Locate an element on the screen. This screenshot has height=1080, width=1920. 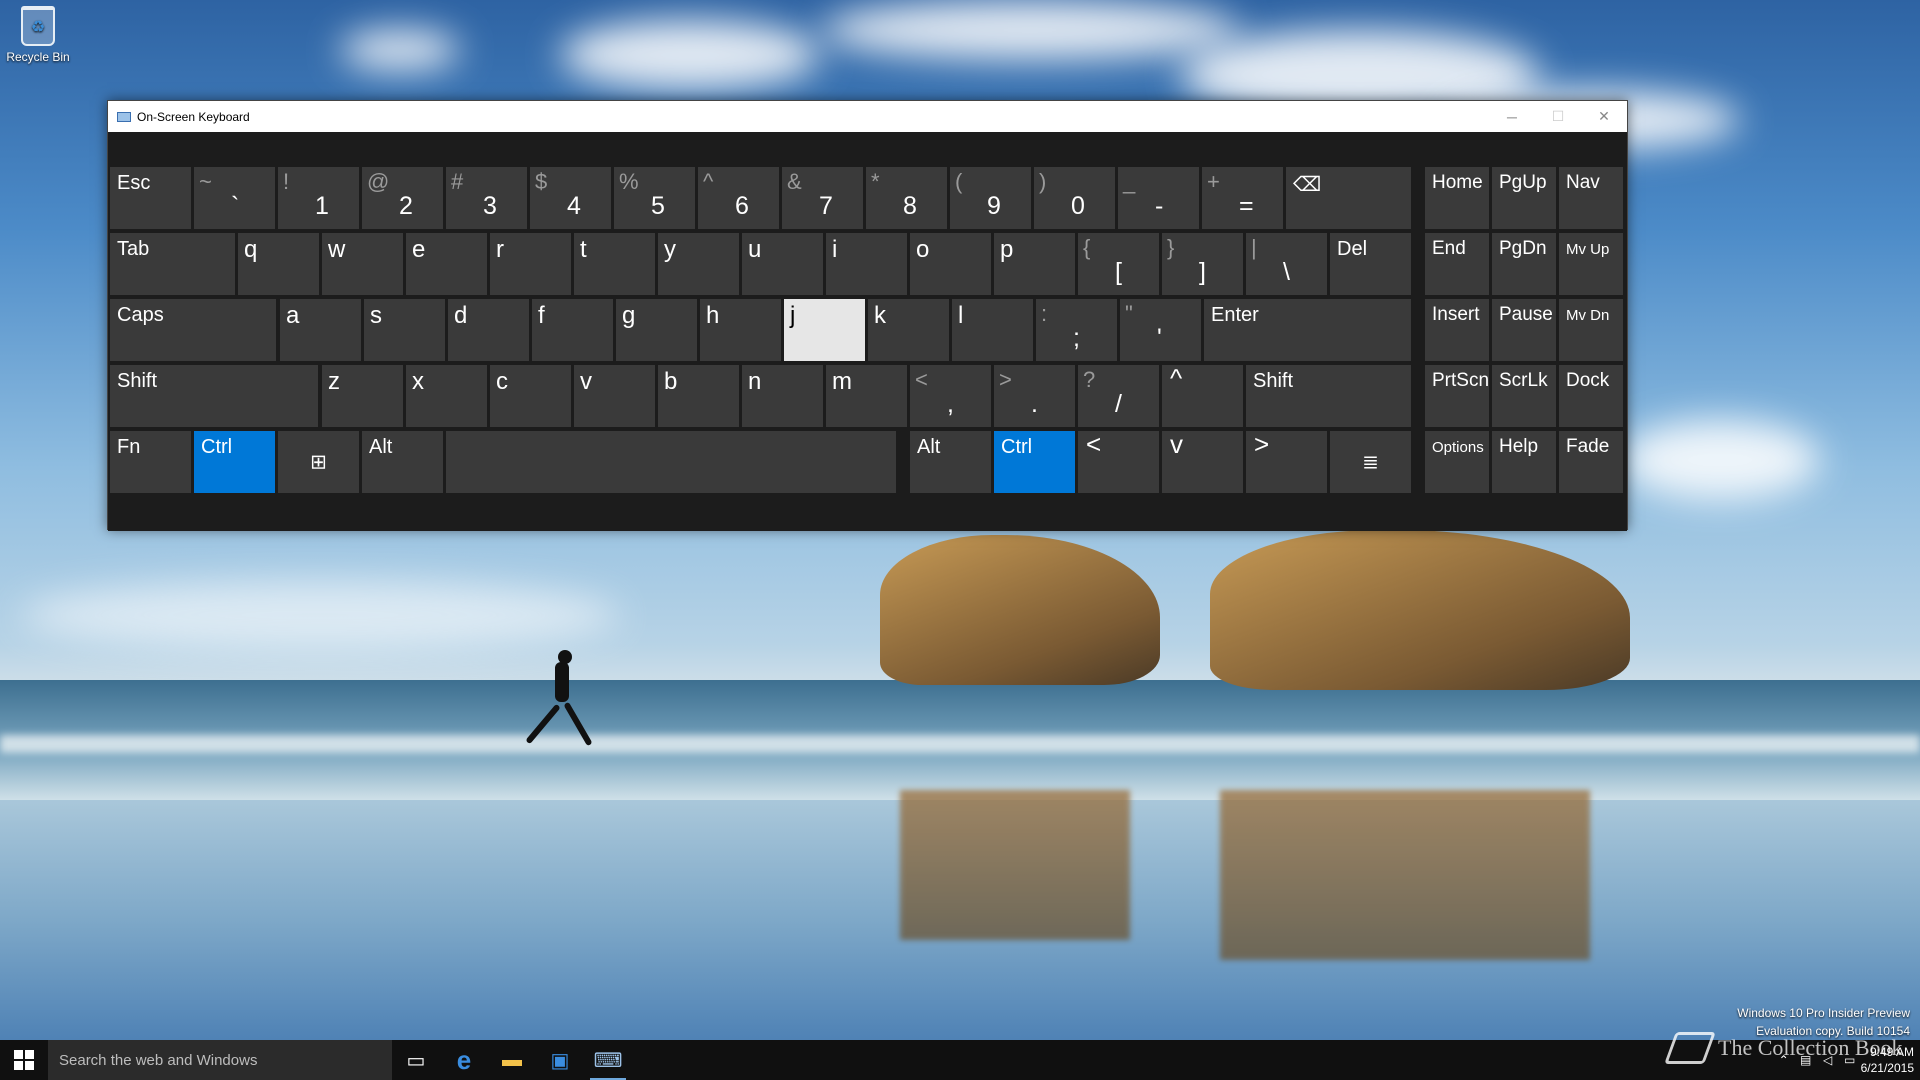
key-comma: <, is located at coordinates (950, 396).